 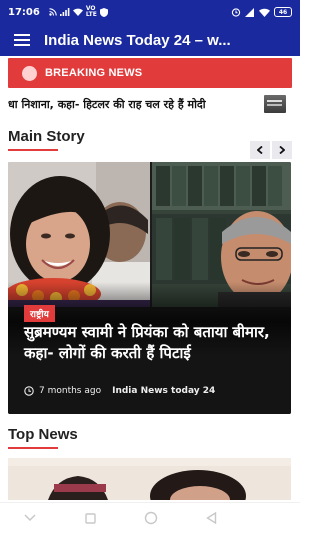 I want to click on battery-indicator: 46, so click(x=283, y=12).